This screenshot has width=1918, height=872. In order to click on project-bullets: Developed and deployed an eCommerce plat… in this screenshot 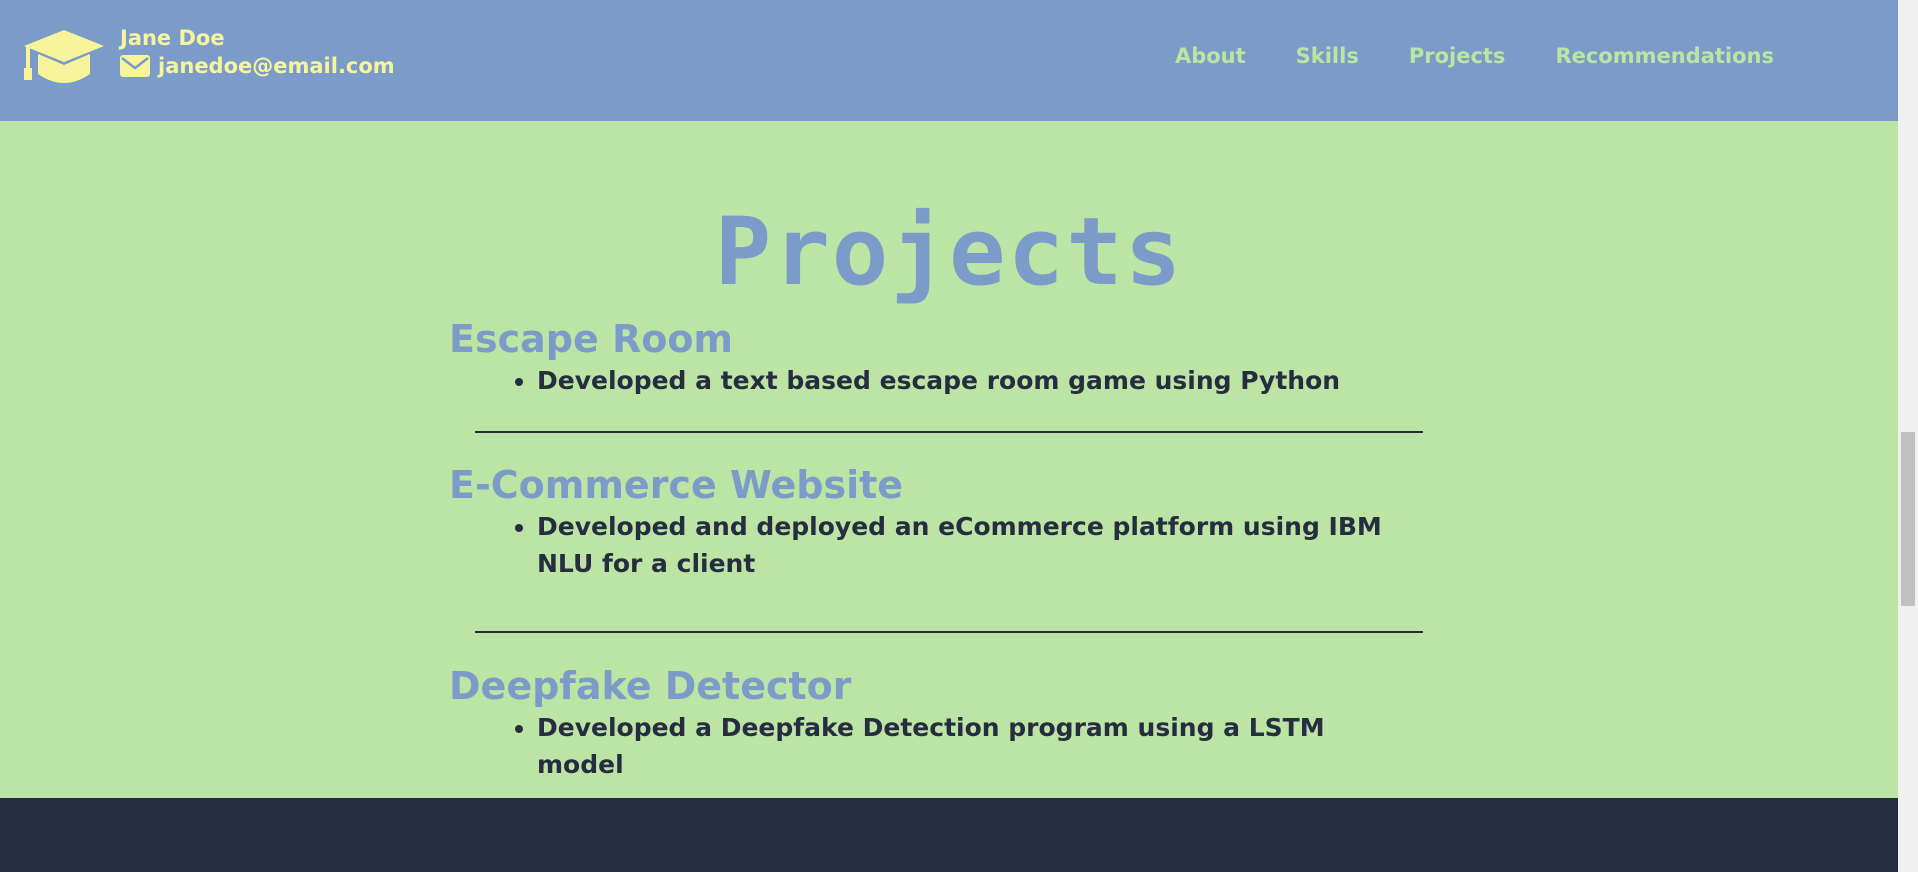, I will do `click(949, 545)`.